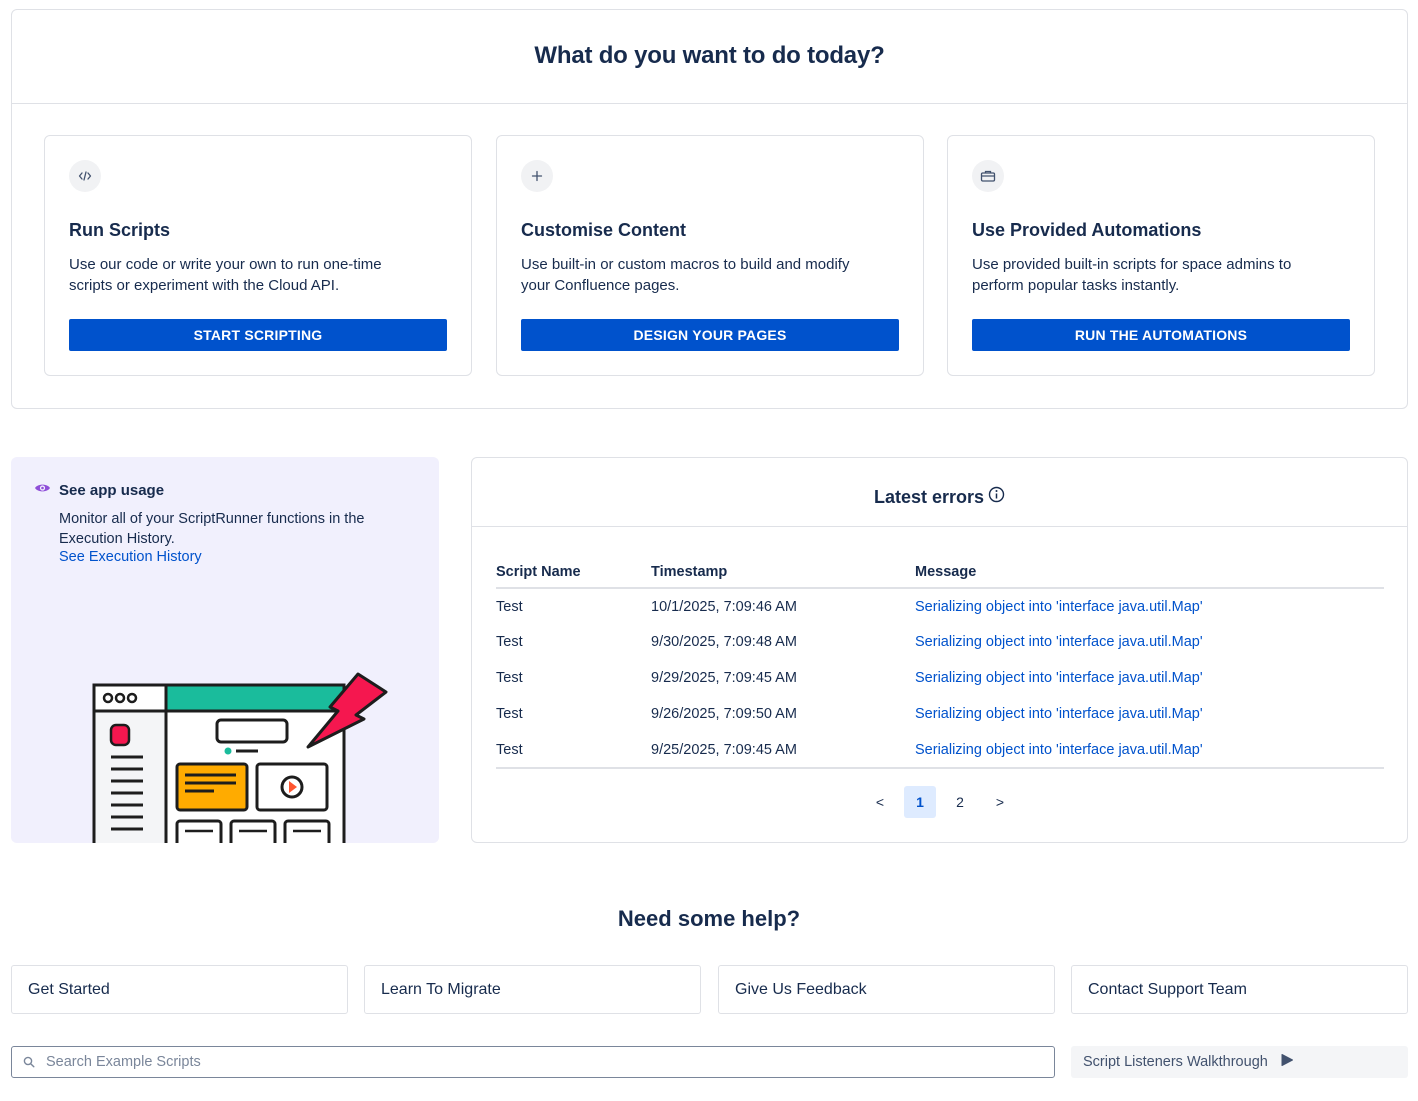 The height and width of the screenshot is (1101, 1418). Describe the element at coordinates (112, 490) in the screenshot. I see `app-usage-title: See app usage` at that location.